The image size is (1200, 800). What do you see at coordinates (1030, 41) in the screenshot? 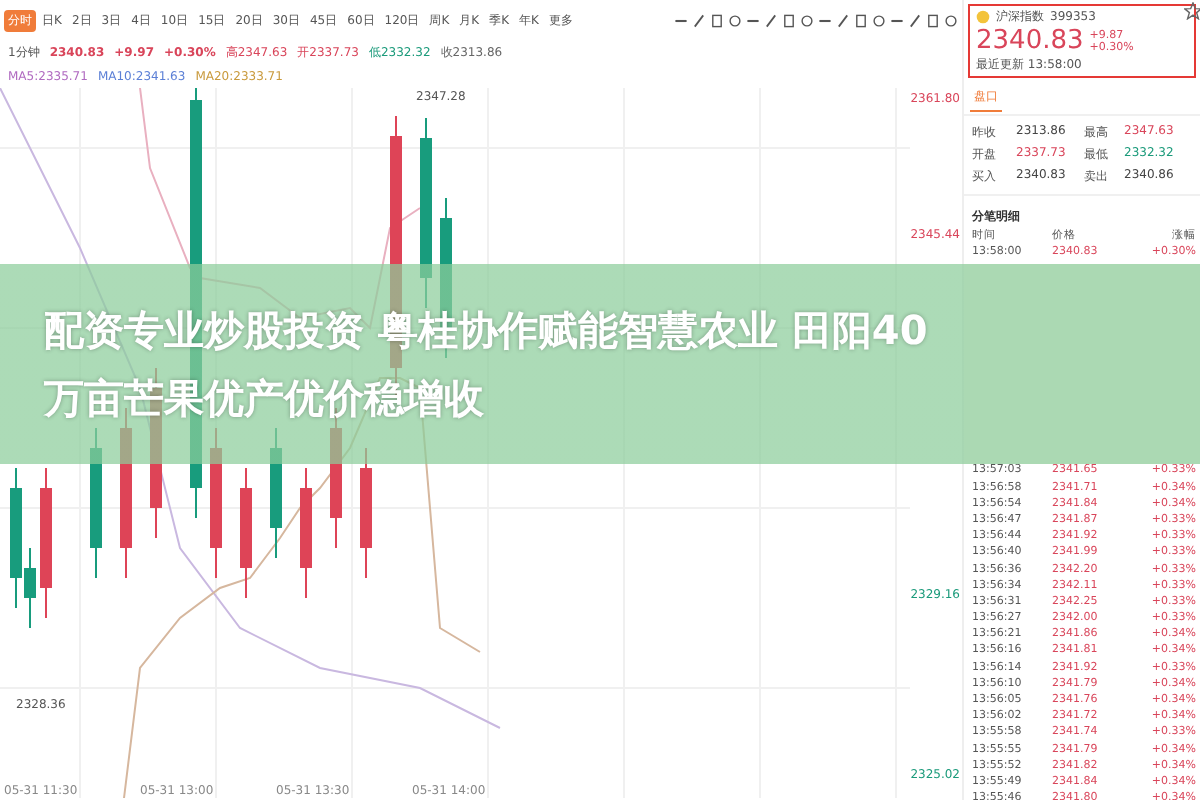
I see `index-price: 2340.83` at bounding box center [1030, 41].